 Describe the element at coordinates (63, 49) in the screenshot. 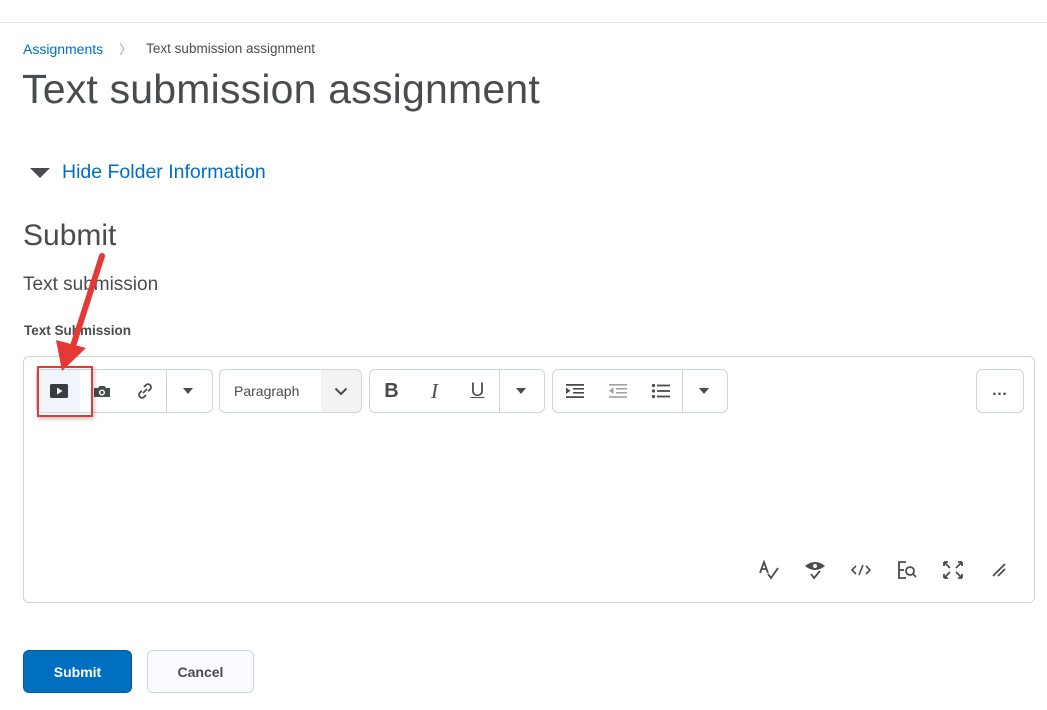

I see `breadcrumb-assignments-link: Assignments` at that location.